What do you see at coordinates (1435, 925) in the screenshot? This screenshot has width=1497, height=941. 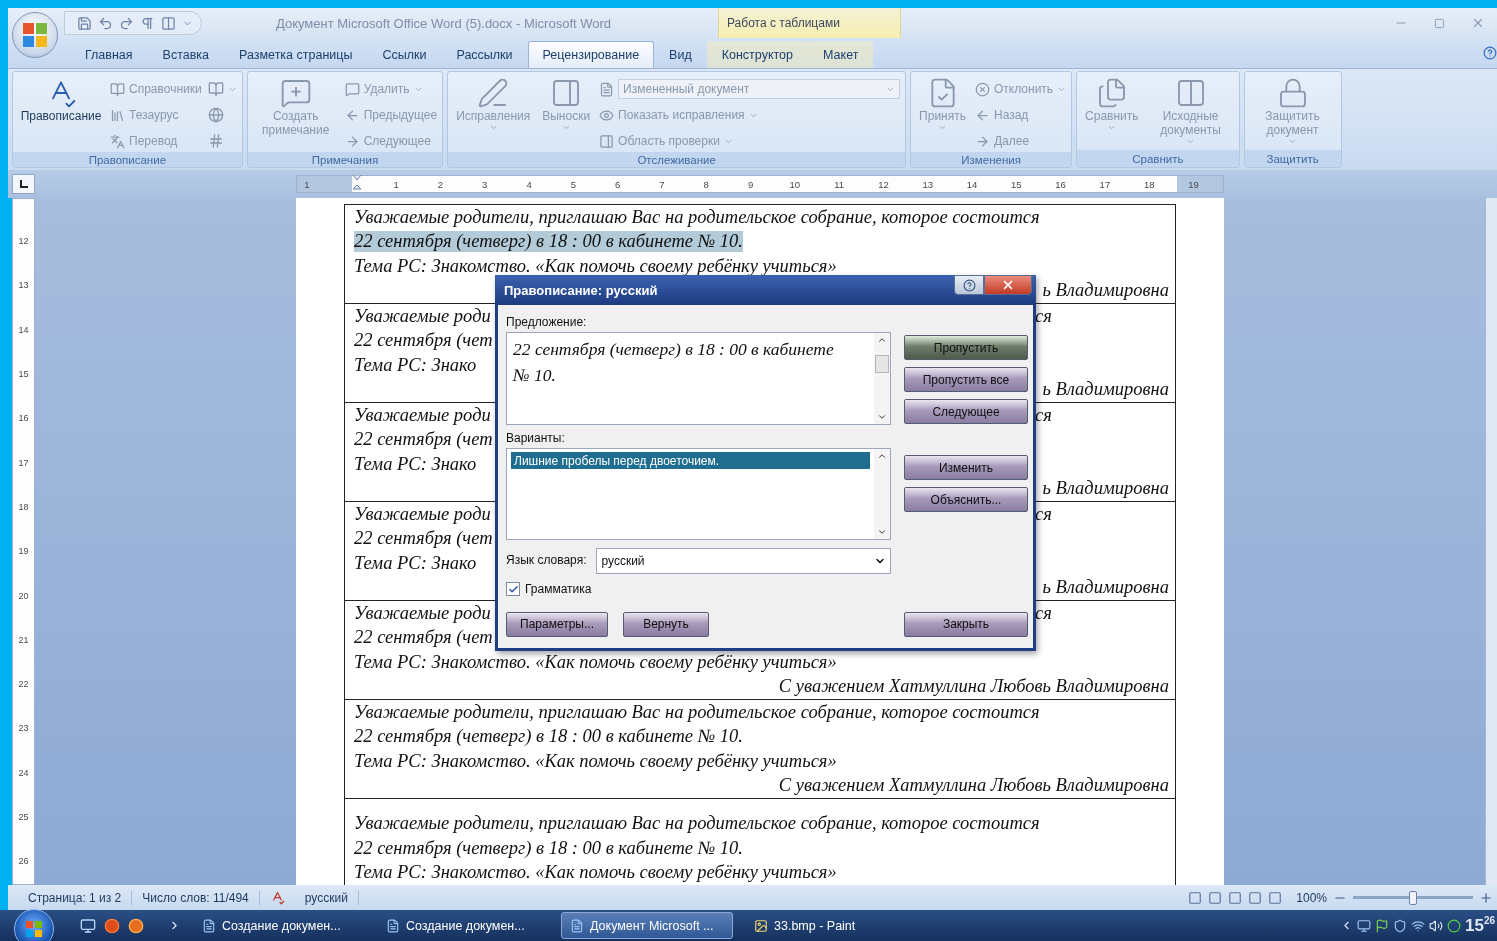 I see `volume-icon` at bounding box center [1435, 925].